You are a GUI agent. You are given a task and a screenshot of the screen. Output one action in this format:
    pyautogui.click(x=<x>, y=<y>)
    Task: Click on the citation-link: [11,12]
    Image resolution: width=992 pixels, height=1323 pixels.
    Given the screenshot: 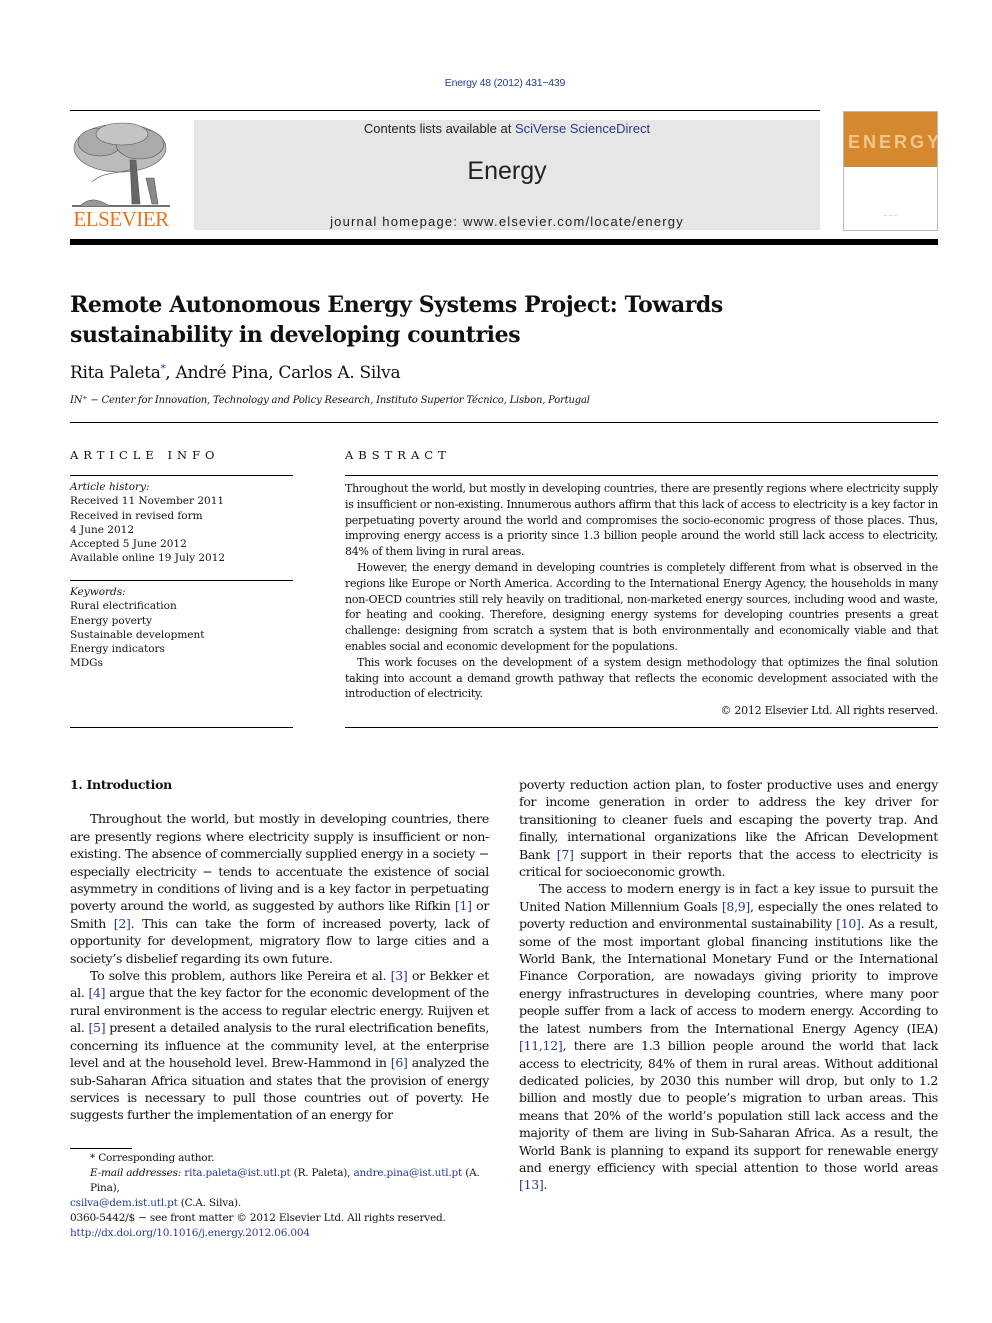 What is the action you would take?
    pyautogui.click(x=541, y=1045)
    